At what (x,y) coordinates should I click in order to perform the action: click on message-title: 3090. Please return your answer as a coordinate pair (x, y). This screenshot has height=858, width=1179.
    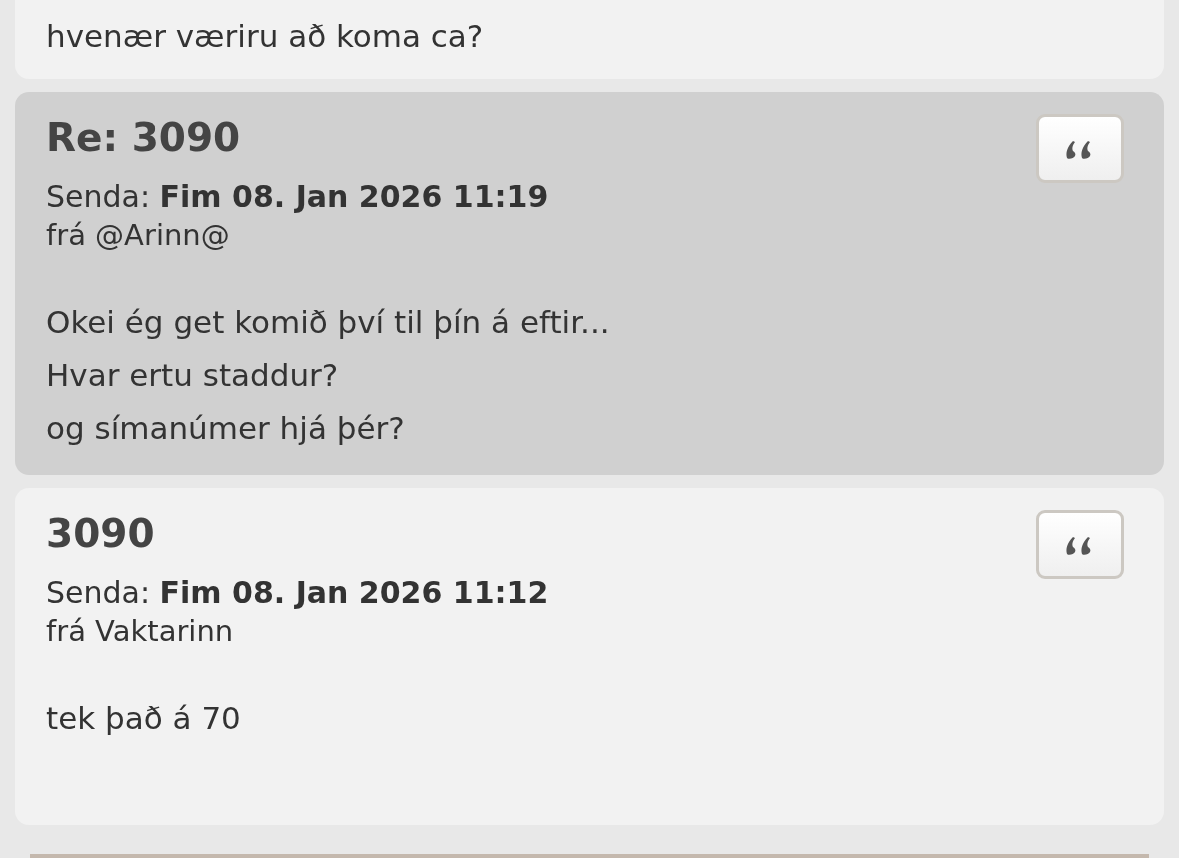
    Looking at the image, I should click on (101, 534).